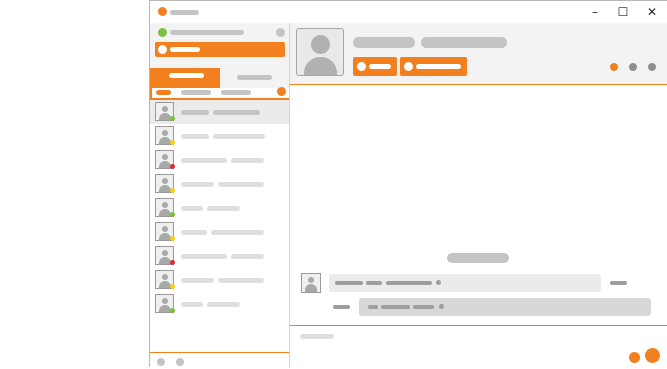  What do you see at coordinates (162, 11) in the screenshot?
I see `app-logo-icon` at bounding box center [162, 11].